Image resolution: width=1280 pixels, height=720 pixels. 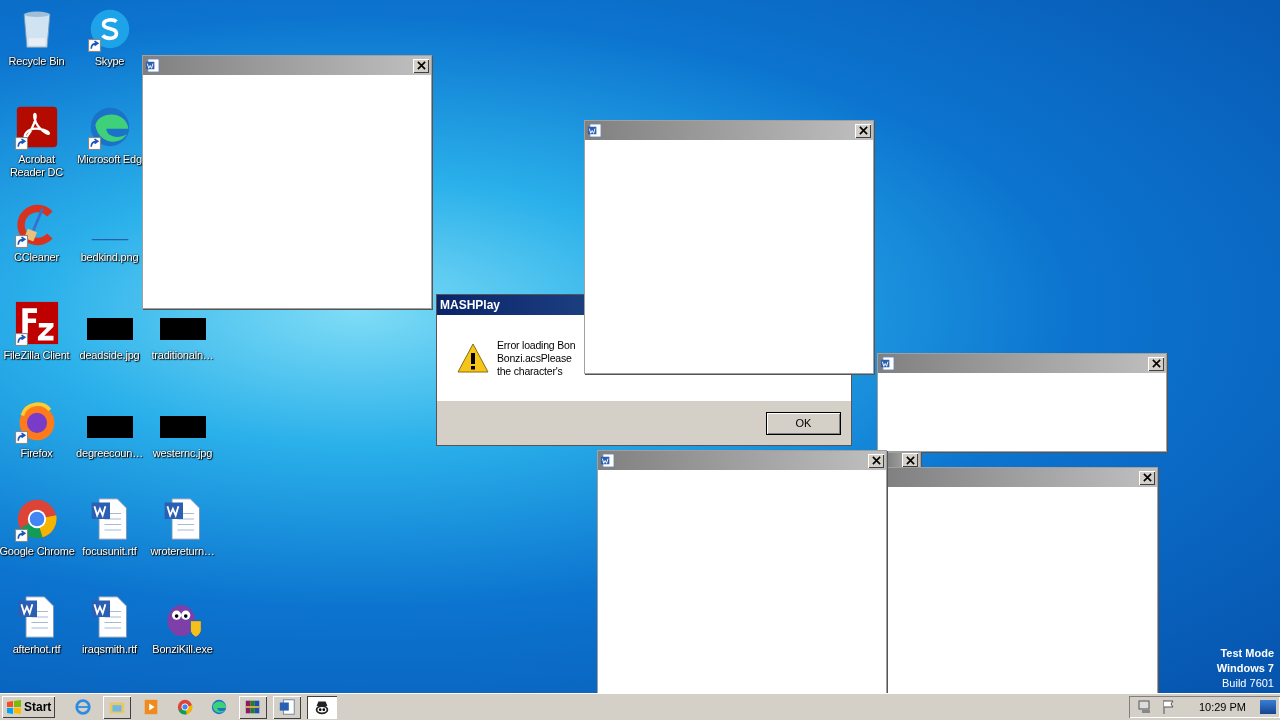 I want to click on icon-label: FileZilla Client, so click(x=36, y=355).